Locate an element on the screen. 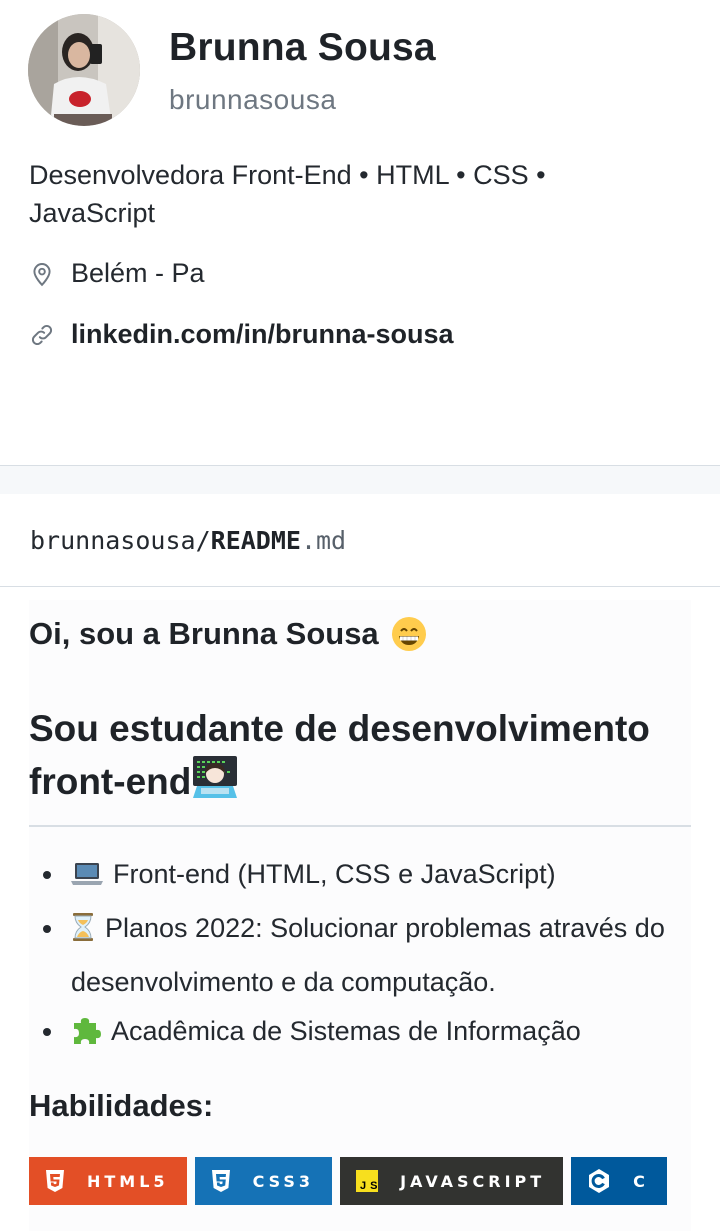 The width and height of the screenshot is (720, 1231). bullet-text: Acadêmica de Sistemas de Informação is located at coordinates (346, 1031).